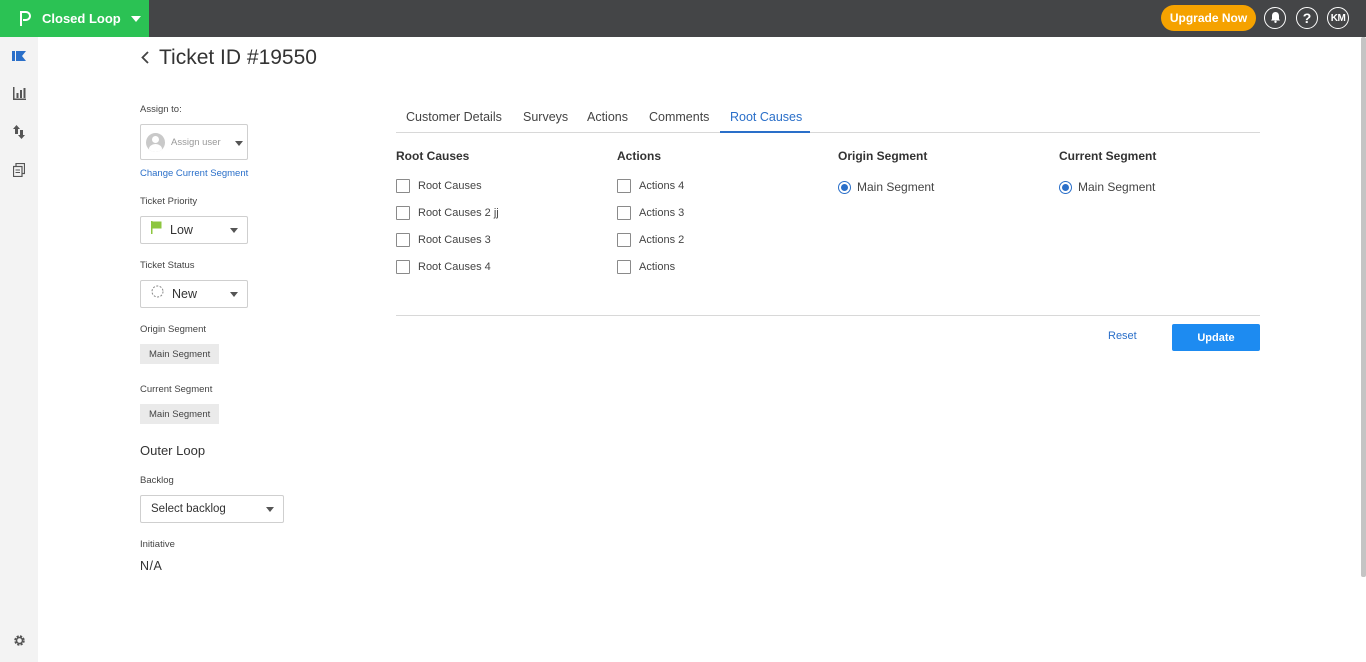 The height and width of the screenshot is (662, 1366). I want to click on notifications-button, so click(1275, 18).